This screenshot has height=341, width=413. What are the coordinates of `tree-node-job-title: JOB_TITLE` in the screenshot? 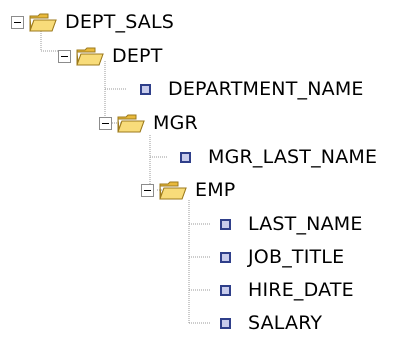 It's located at (282, 257).